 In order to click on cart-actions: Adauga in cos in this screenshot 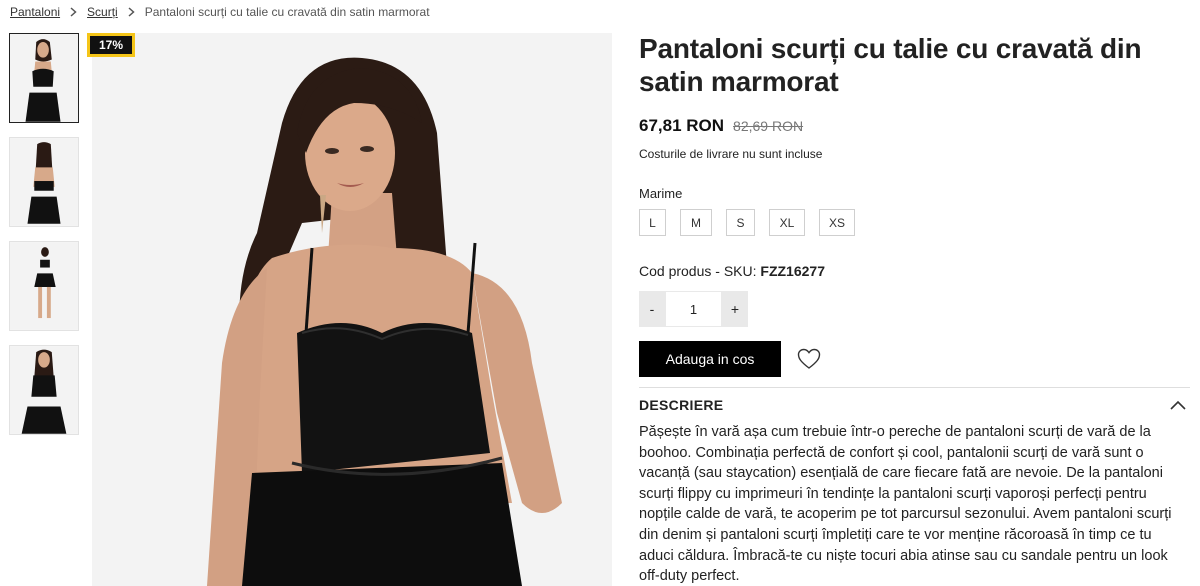, I will do `click(914, 359)`.